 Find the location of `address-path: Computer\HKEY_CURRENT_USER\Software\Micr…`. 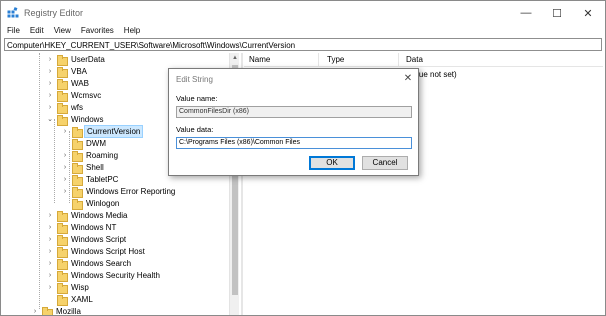

address-path: Computer\HKEY_CURRENT_USER\Software\Micr… is located at coordinates (151, 45).